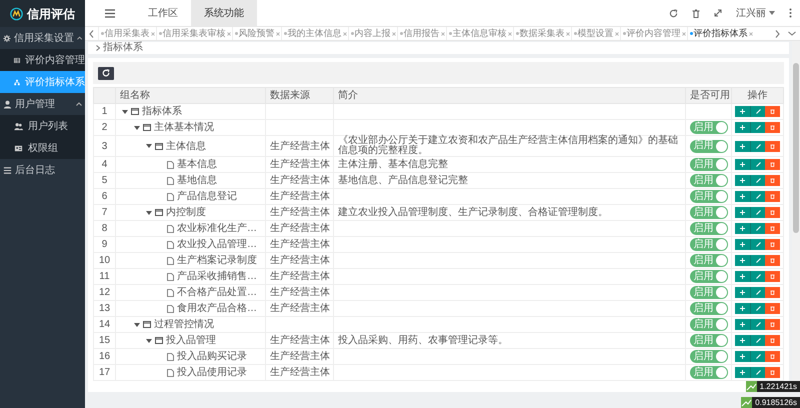  I want to click on chevron-left-icon, so click(91, 34).